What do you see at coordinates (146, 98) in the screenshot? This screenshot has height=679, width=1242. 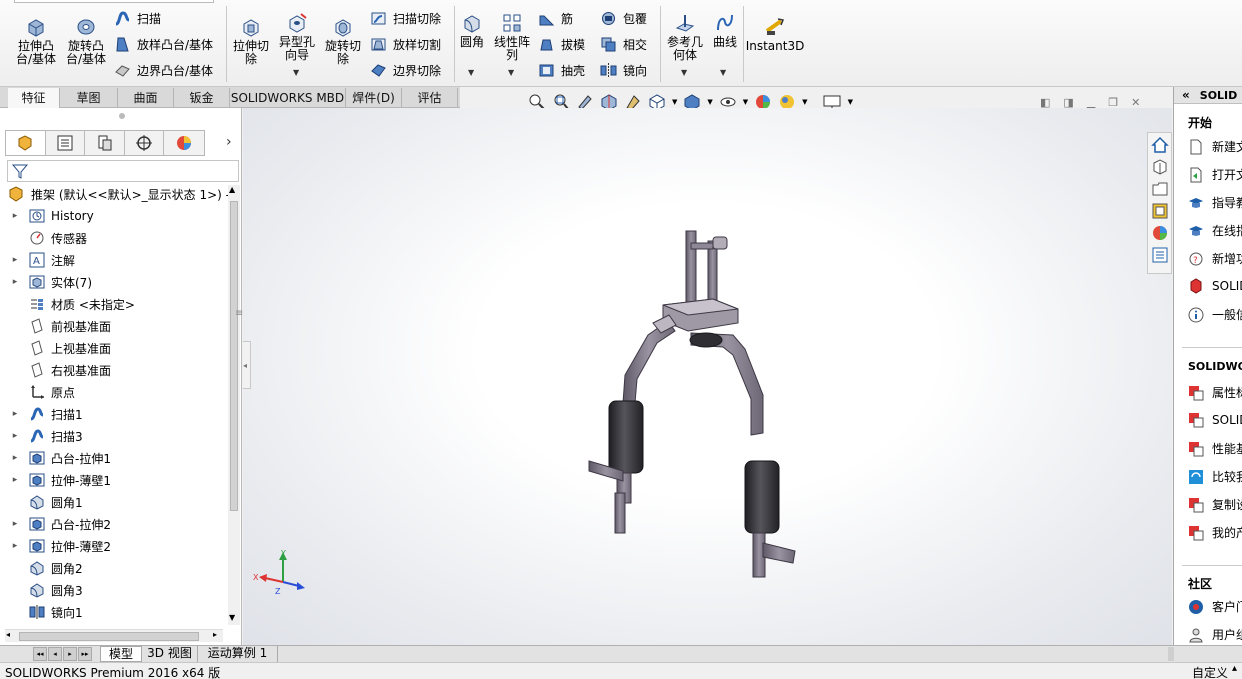 I see `tab-surfaces: 曲面` at bounding box center [146, 98].